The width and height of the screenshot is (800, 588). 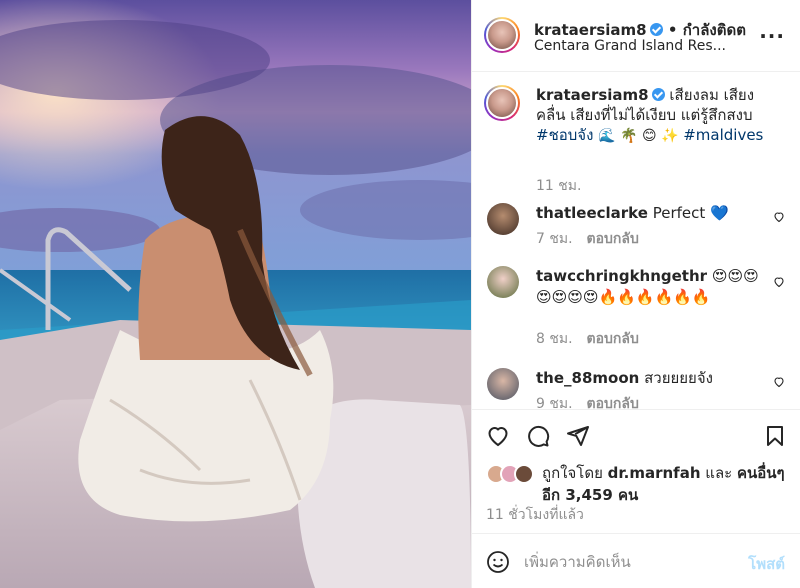 I want to click on likes-prefix: ถูกใจโดย, so click(x=572, y=473).